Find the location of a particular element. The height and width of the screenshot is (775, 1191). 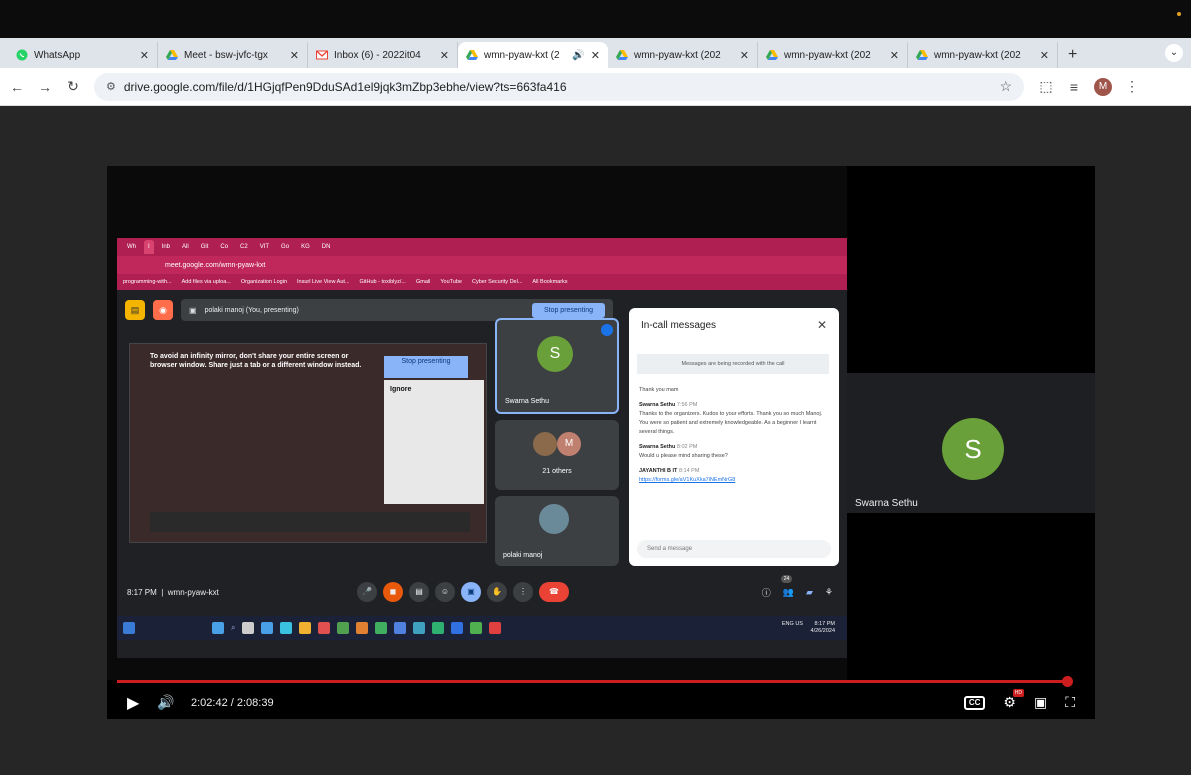

time-display: 2:02:42 / 2:08:39 is located at coordinates (232, 702).